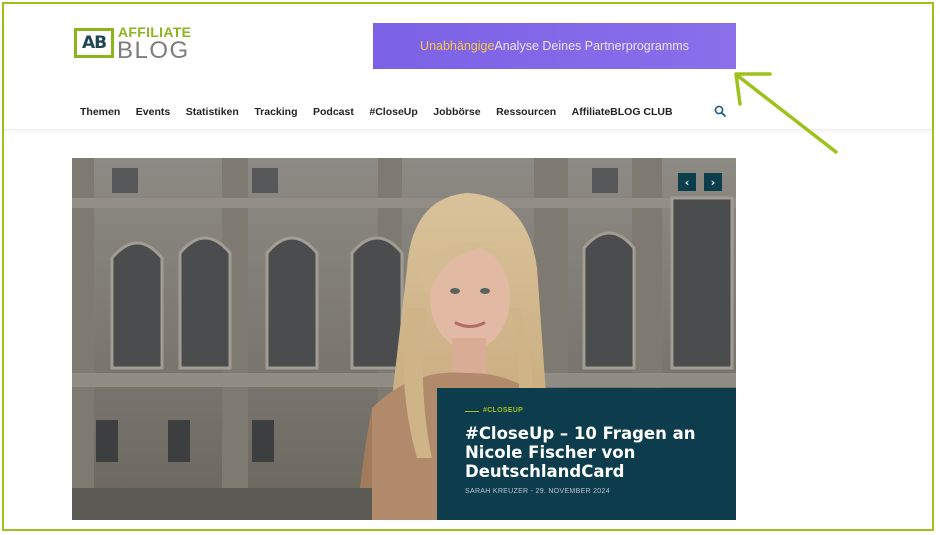 The width and height of the screenshot is (940, 535). Describe the element at coordinates (526, 115) in the screenshot. I see `nav-item-ressourcen: Ressourcen` at that location.